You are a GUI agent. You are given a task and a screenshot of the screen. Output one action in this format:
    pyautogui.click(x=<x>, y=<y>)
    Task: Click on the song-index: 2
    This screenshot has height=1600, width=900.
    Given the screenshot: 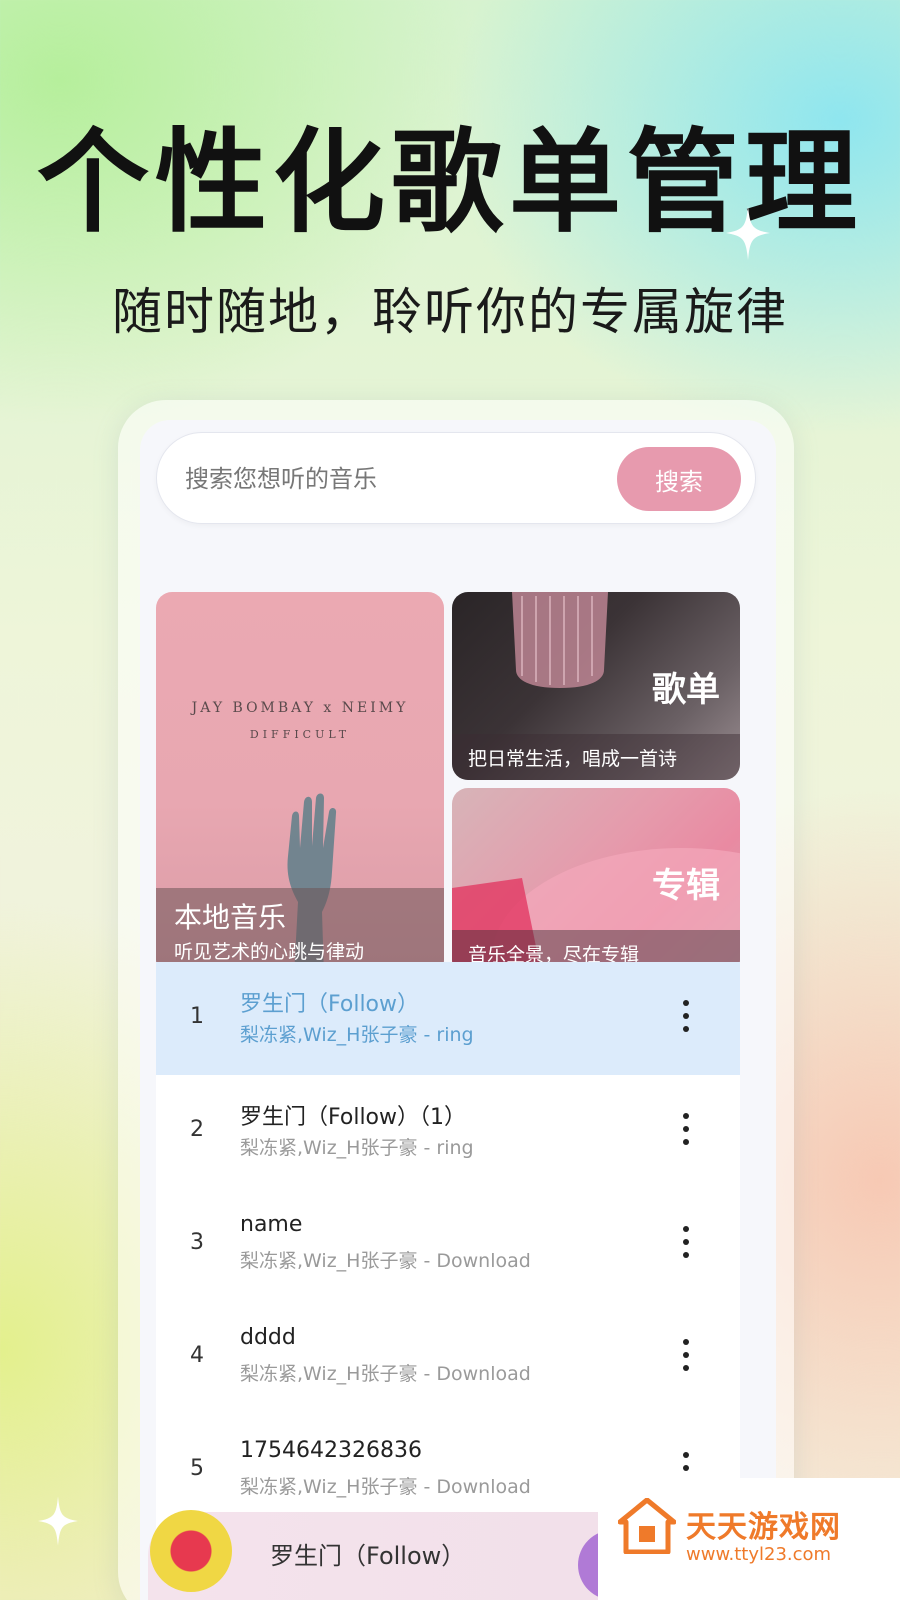 What is the action you would take?
    pyautogui.click(x=197, y=1129)
    